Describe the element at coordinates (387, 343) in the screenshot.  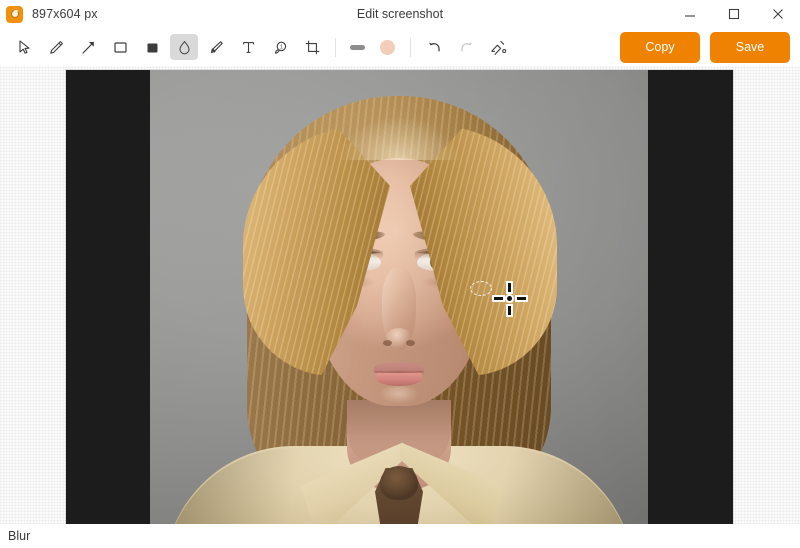
I see `nostril-left` at that location.